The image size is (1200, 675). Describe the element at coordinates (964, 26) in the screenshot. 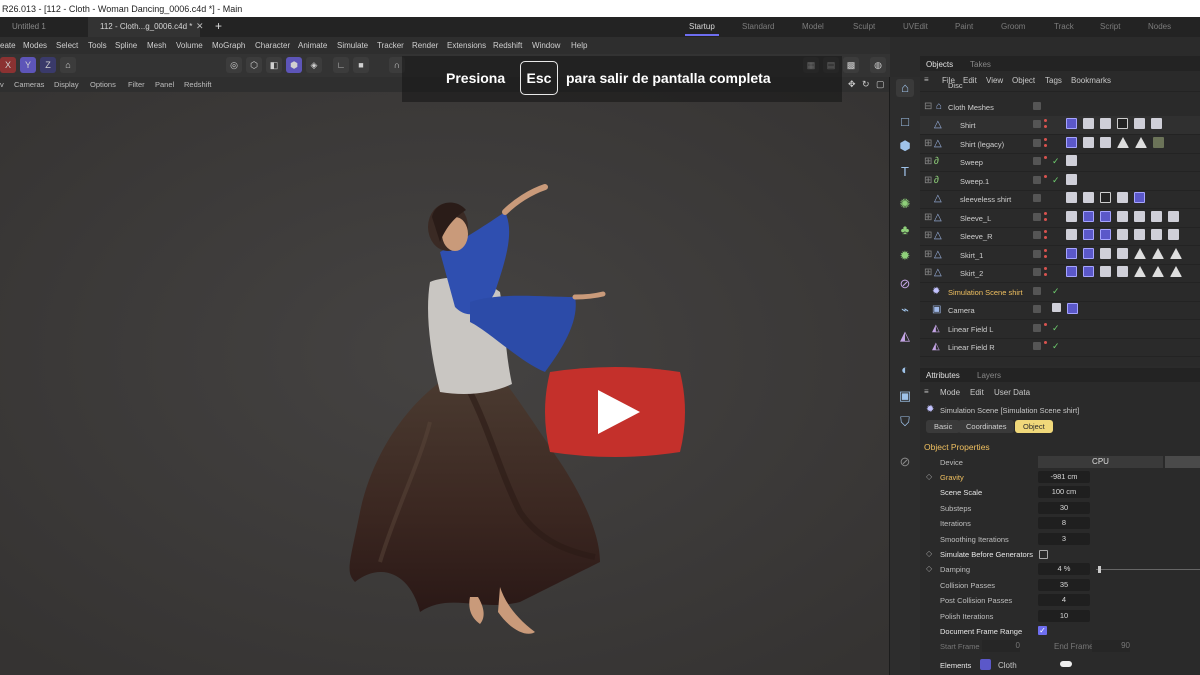

I see `layout-tab-paint: Paint` at that location.